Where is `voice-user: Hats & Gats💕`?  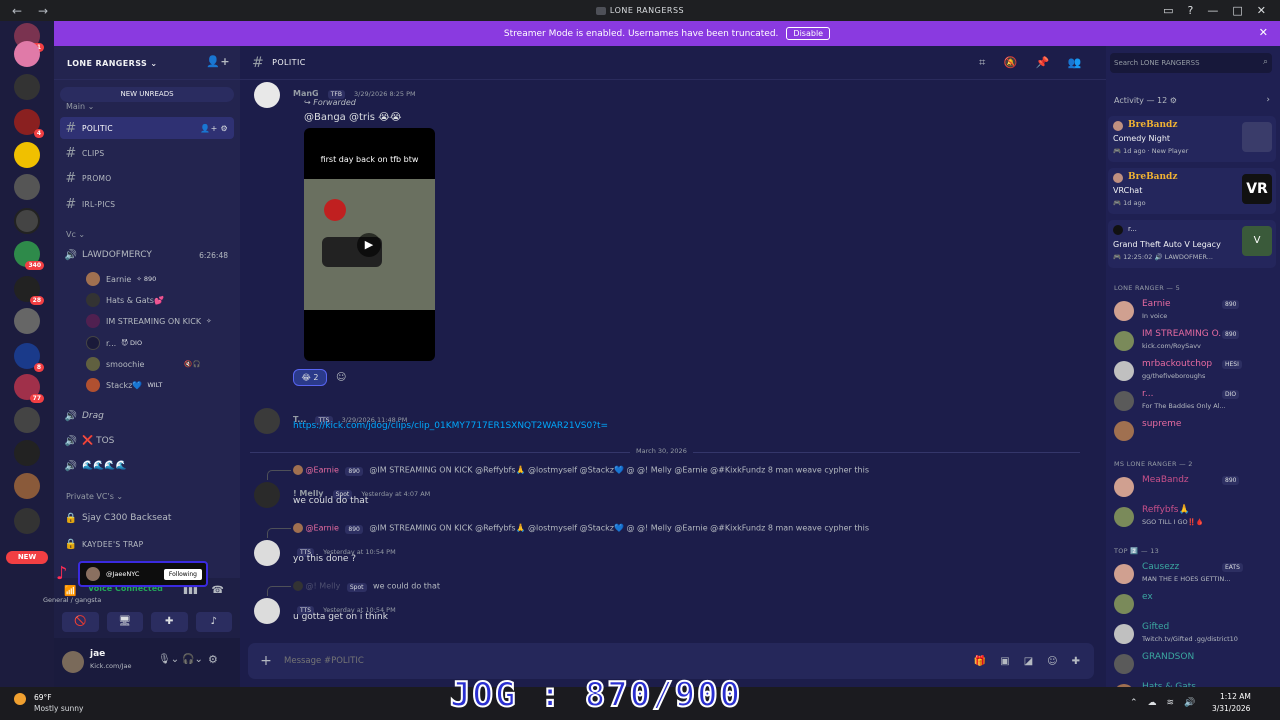 voice-user: Hats & Gats💕 is located at coordinates (127, 300).